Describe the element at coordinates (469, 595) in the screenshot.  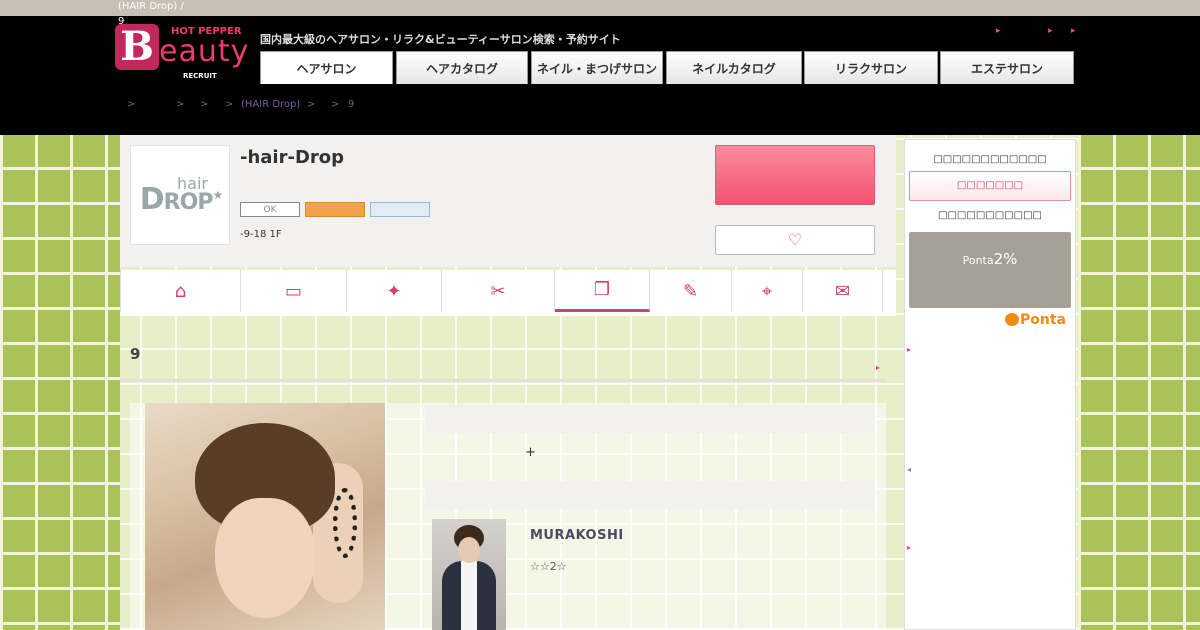
I see `stylist-photo-shirt` at that location.